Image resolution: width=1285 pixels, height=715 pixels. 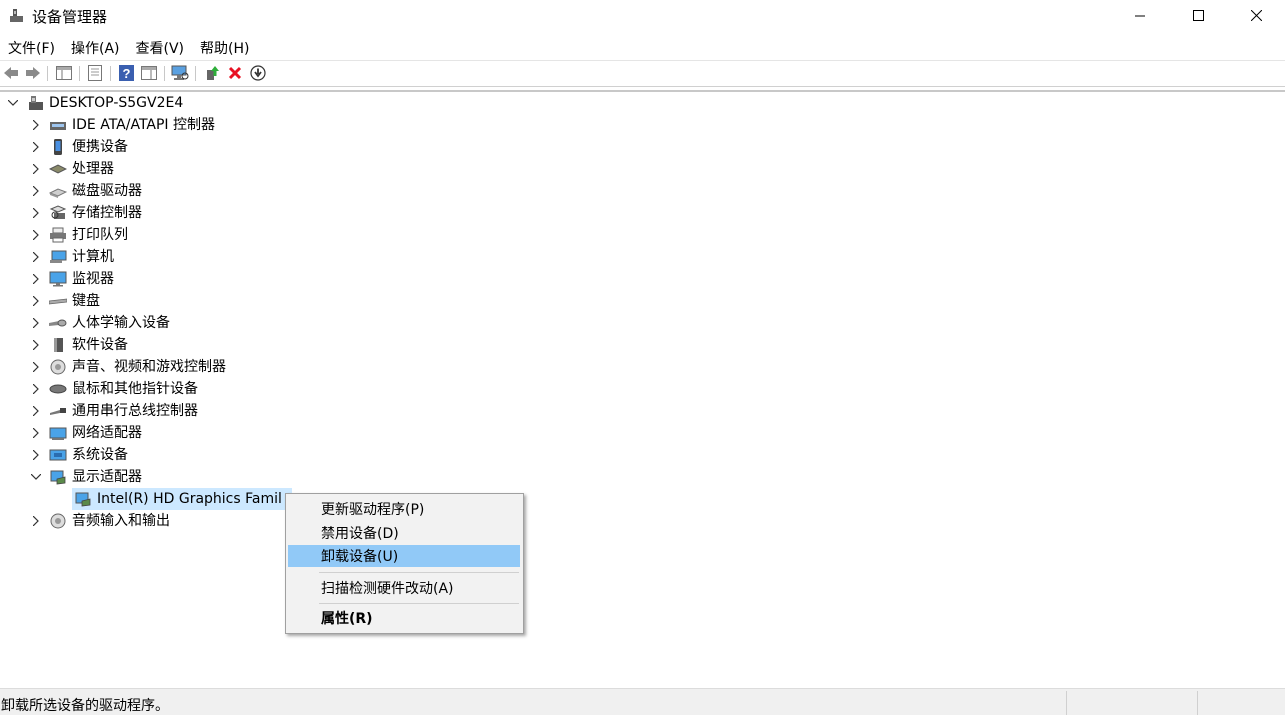 I want to click on menu-action: 操作(A), so click(x=95, y=47).